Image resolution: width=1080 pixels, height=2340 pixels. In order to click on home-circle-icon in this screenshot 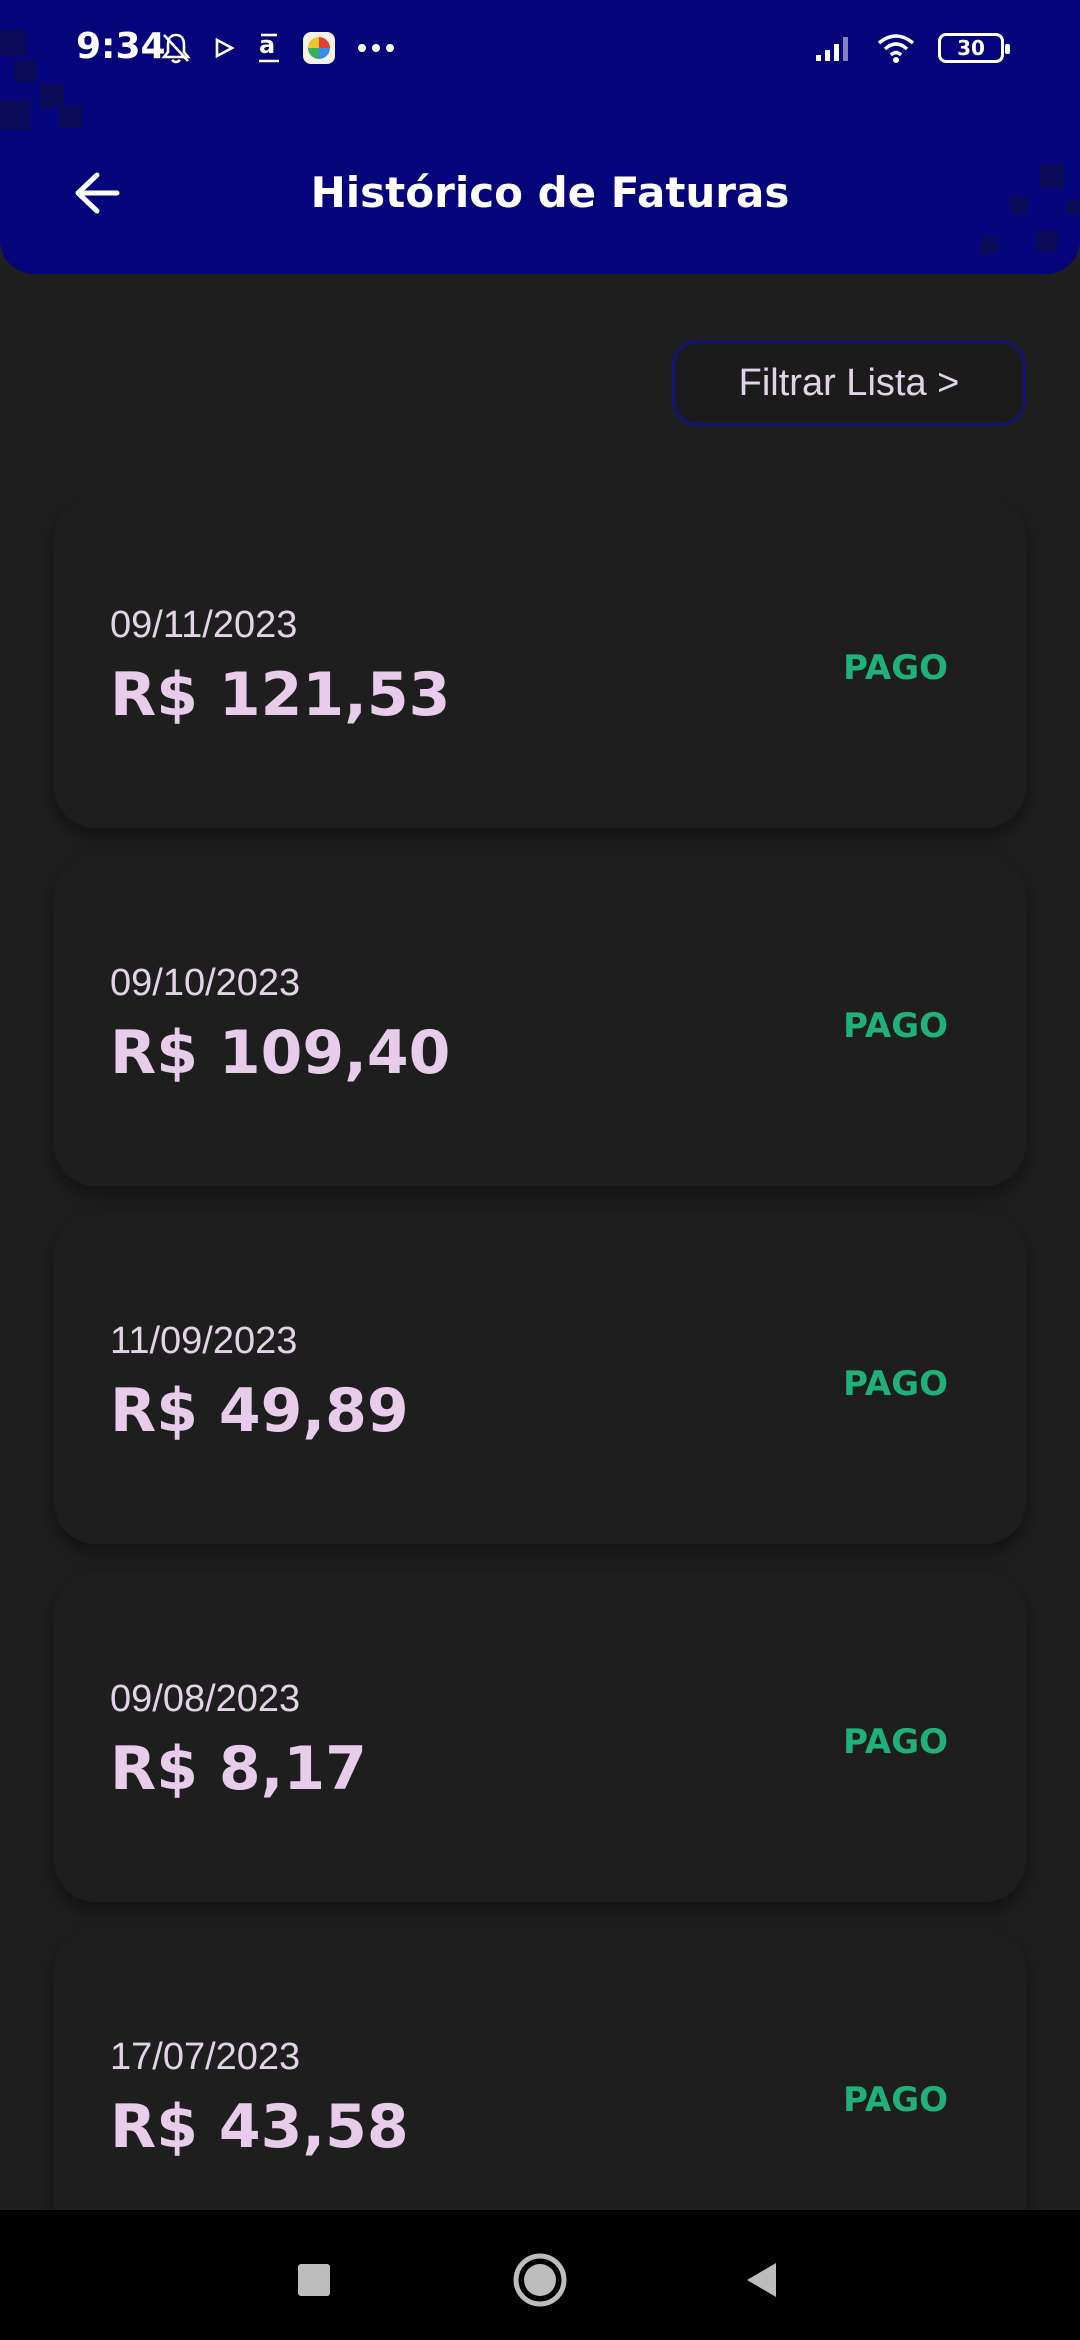, I will do `click(540, 2280)`.